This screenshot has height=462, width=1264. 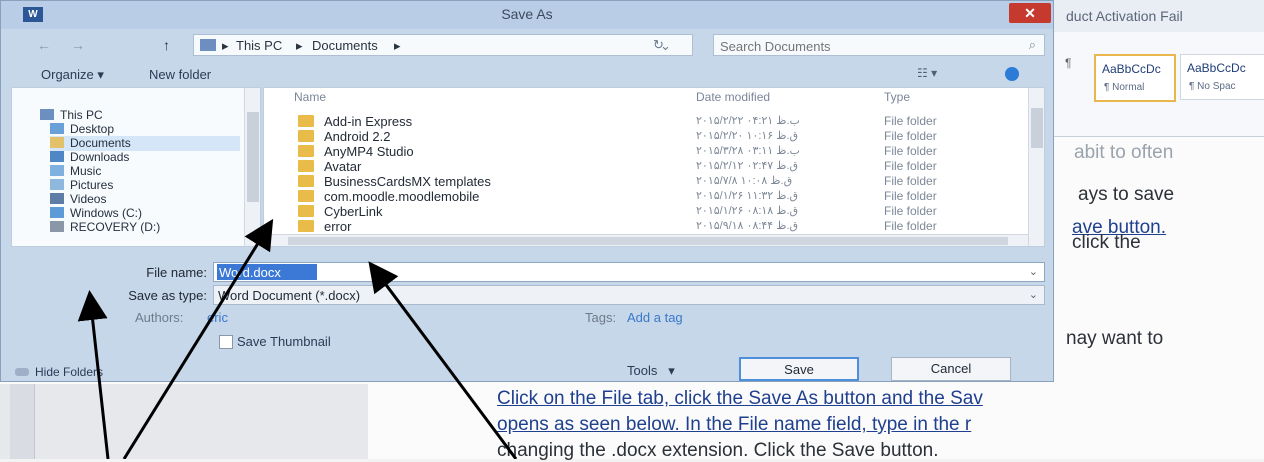 What do you see at coordinates (1124, 152) in the screenshot?
I see `doc-text-fragment: abit to often` at bounding box center [1124, 152].